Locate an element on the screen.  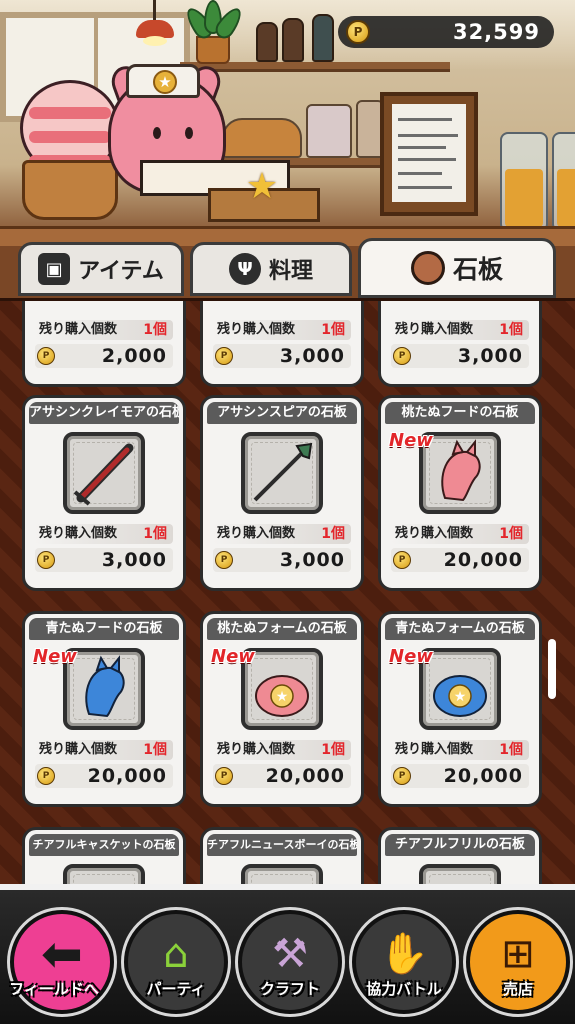
nav-label: フィールドへ is located at coordinates (54, 989).